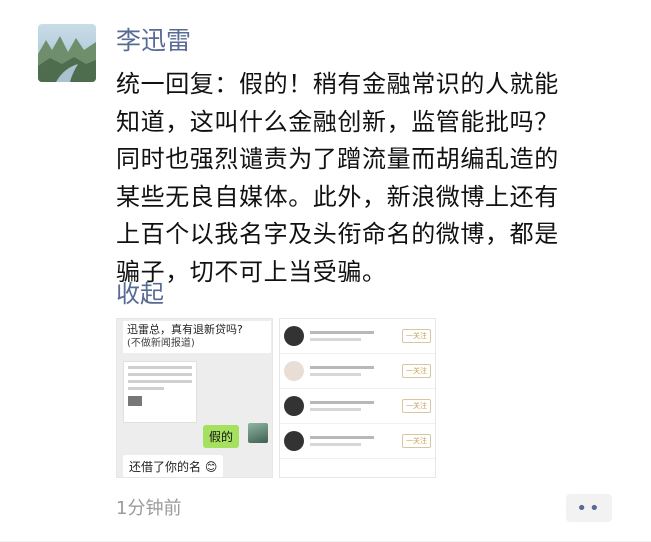  I want to click on chat-screenshot-thumbnail: 迅雷总，真有退新贷吗? (不做新闻报道) 假的 还借了你的名 😊, so click(194, 398).